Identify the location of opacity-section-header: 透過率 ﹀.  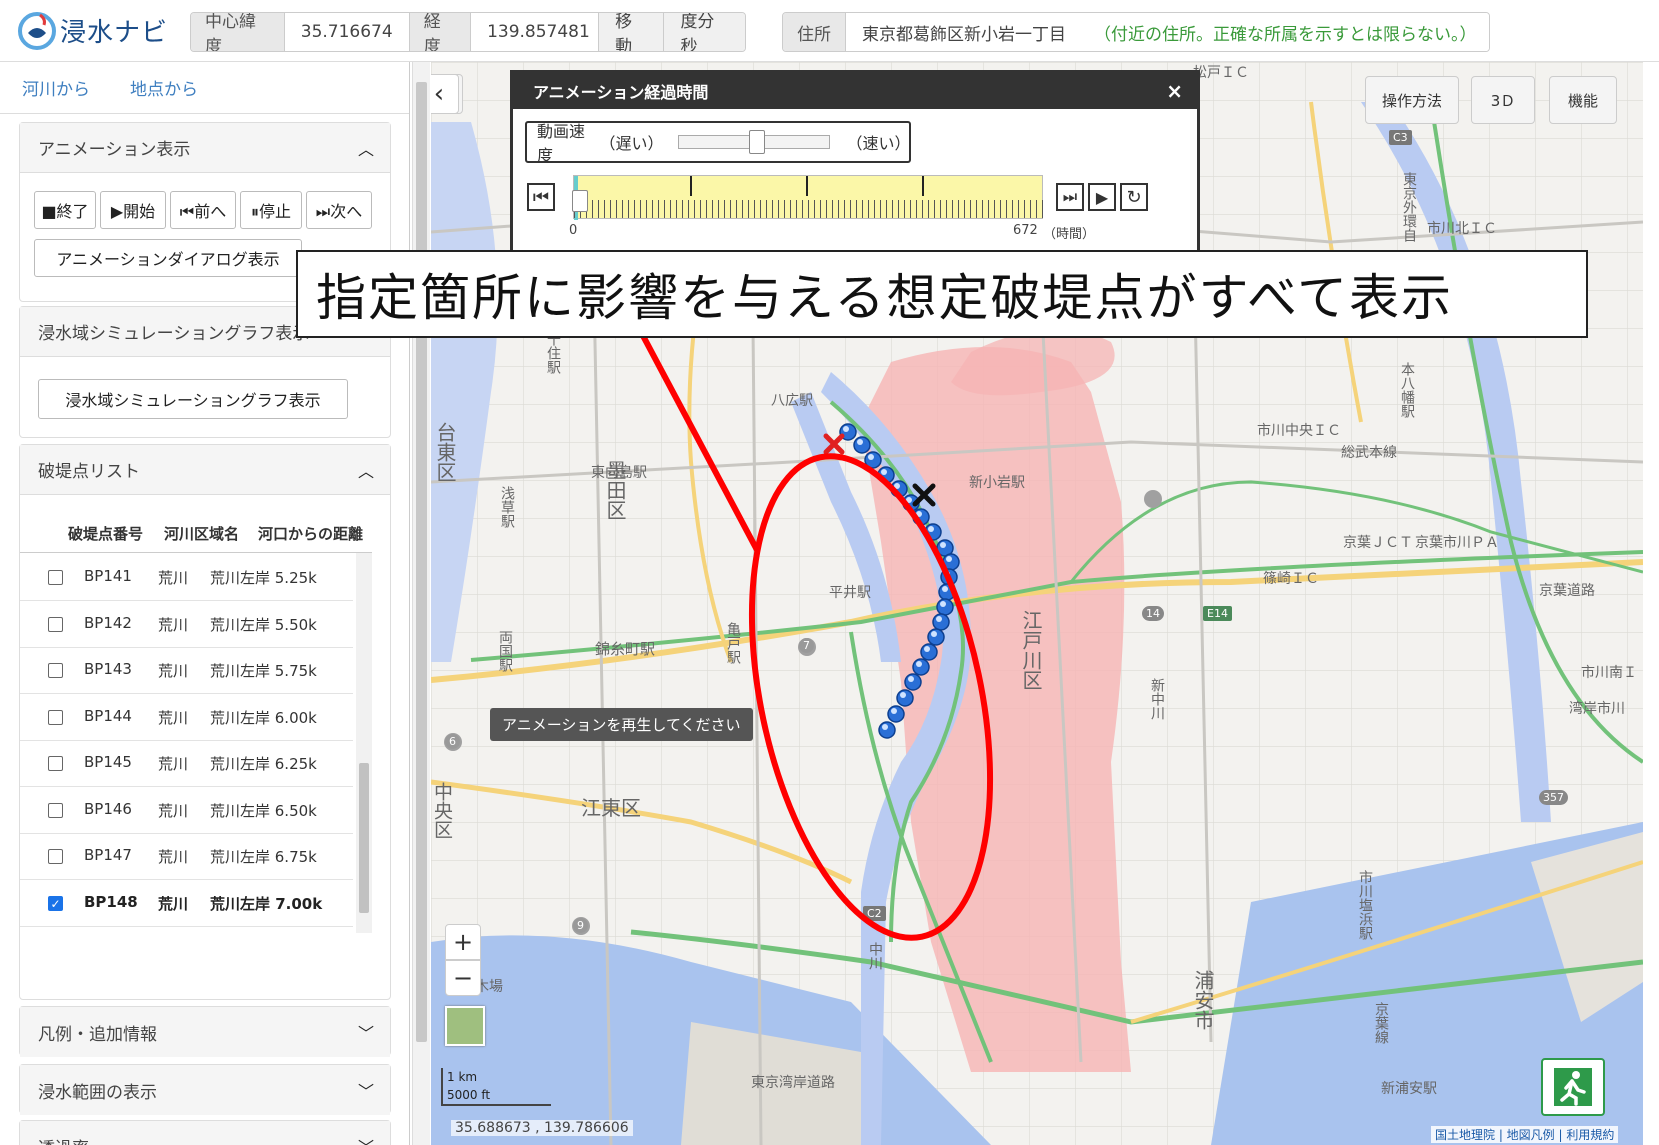
(205, 1133).